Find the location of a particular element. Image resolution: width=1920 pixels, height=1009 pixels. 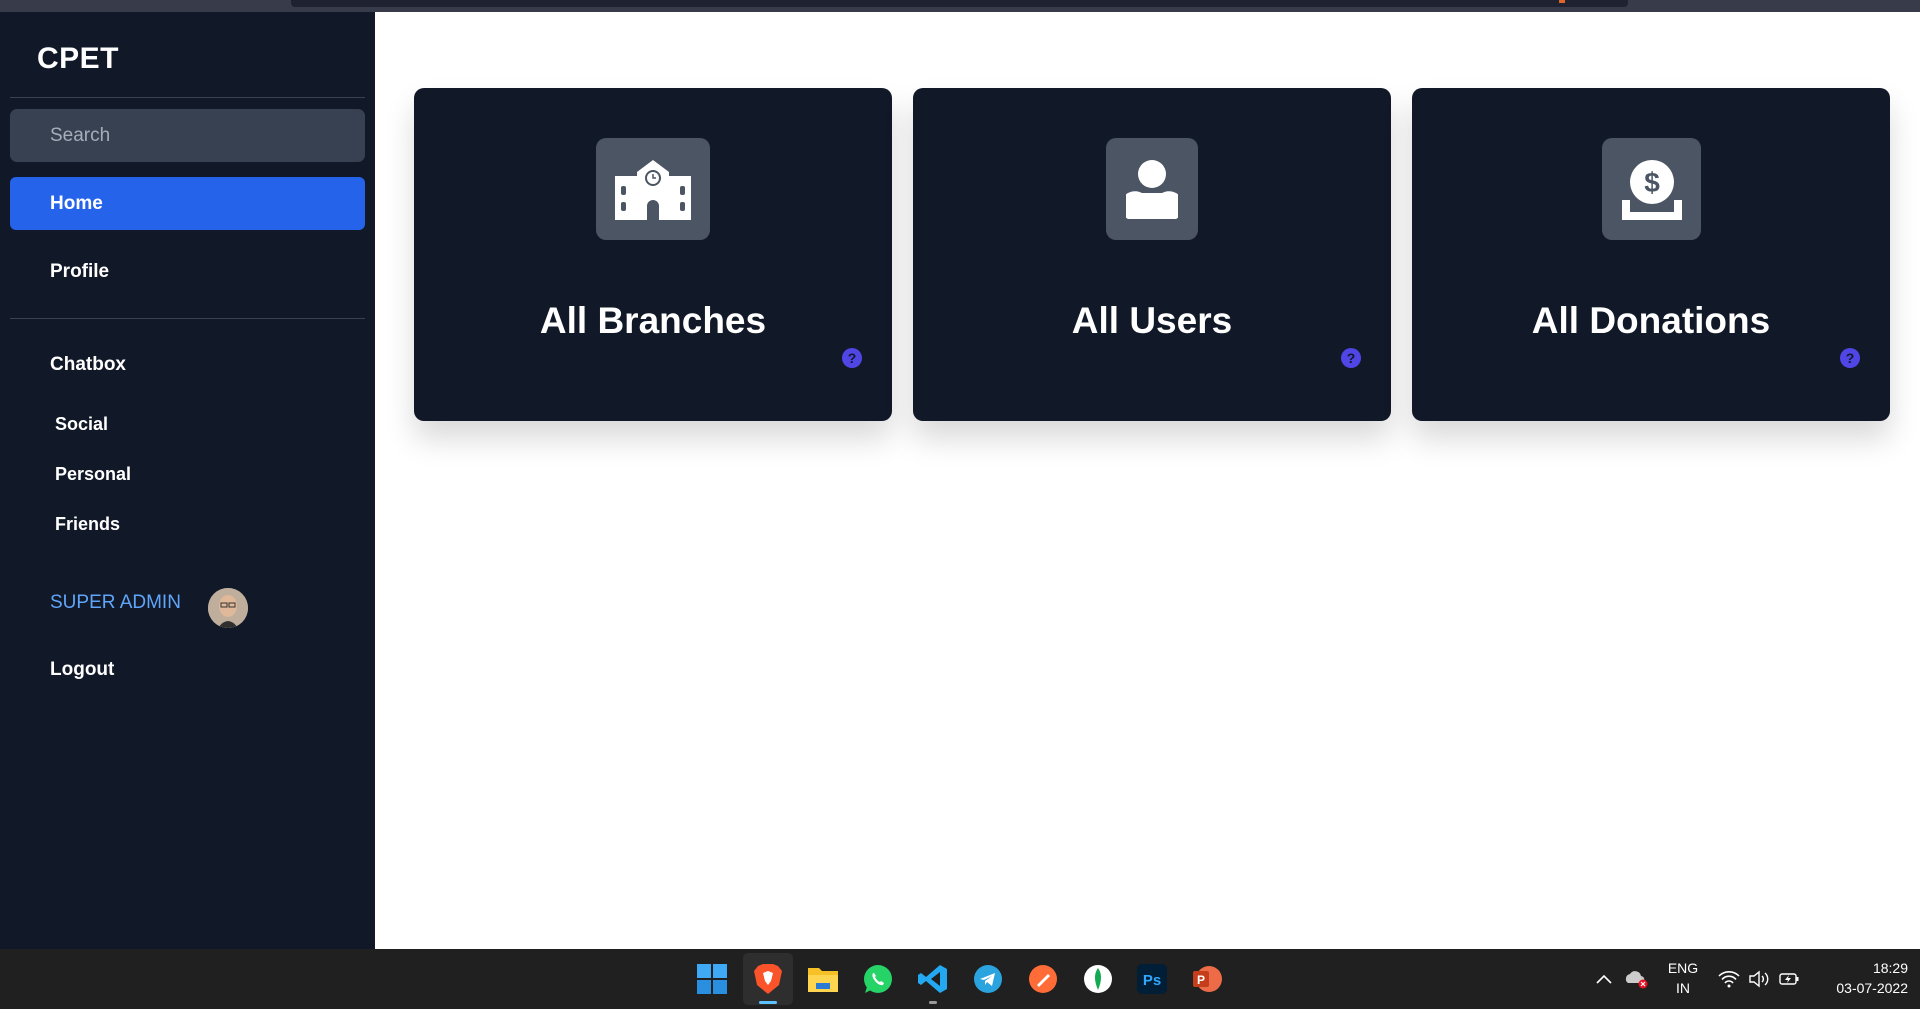

clock-time: 18:29 is located at coordinates (1860, 968).